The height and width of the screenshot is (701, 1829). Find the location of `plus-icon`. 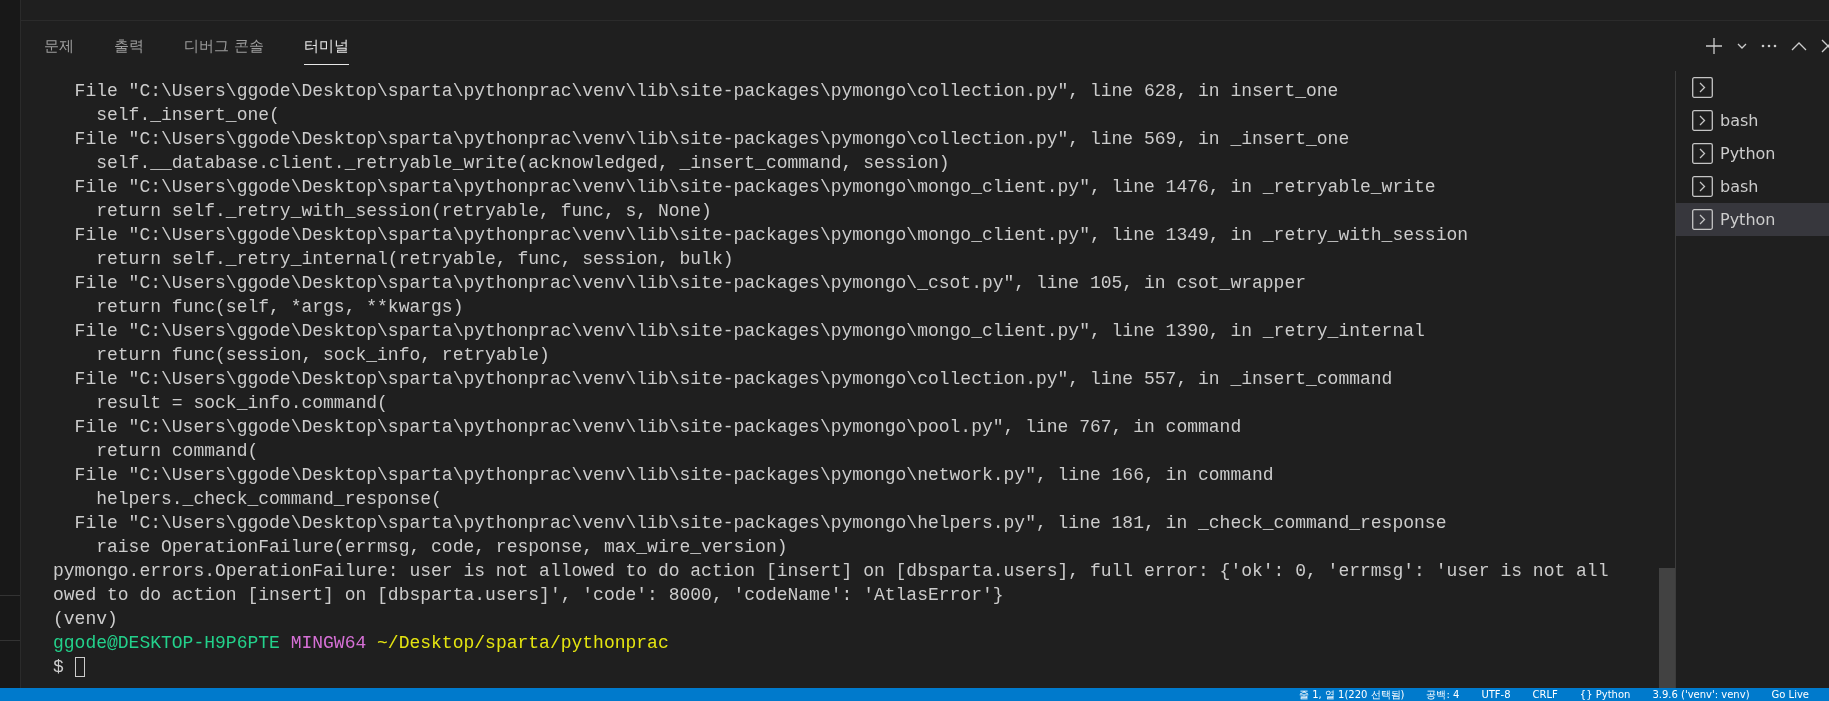

plus-icon is located at coordinates (1714, 46).